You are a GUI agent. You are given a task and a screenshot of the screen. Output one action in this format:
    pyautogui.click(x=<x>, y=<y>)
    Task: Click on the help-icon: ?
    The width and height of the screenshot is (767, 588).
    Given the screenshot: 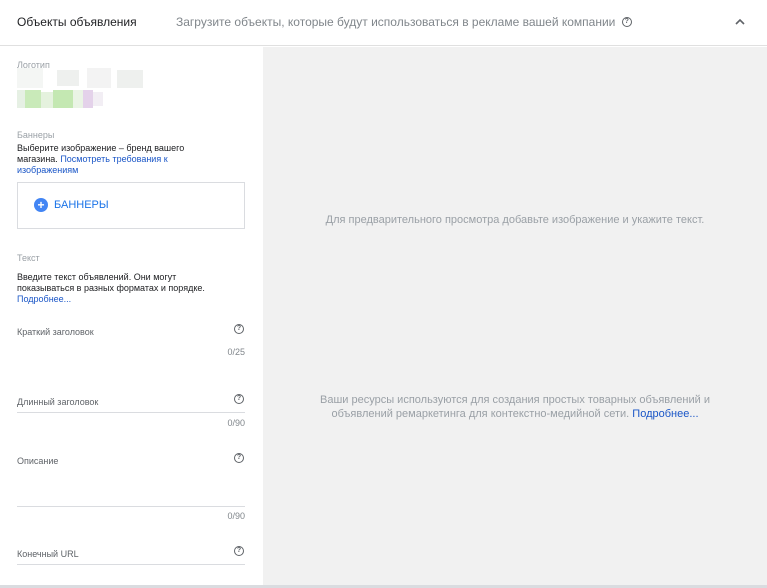 What is the action you would take?
    pyautogui.click(x=626, y=21)
    